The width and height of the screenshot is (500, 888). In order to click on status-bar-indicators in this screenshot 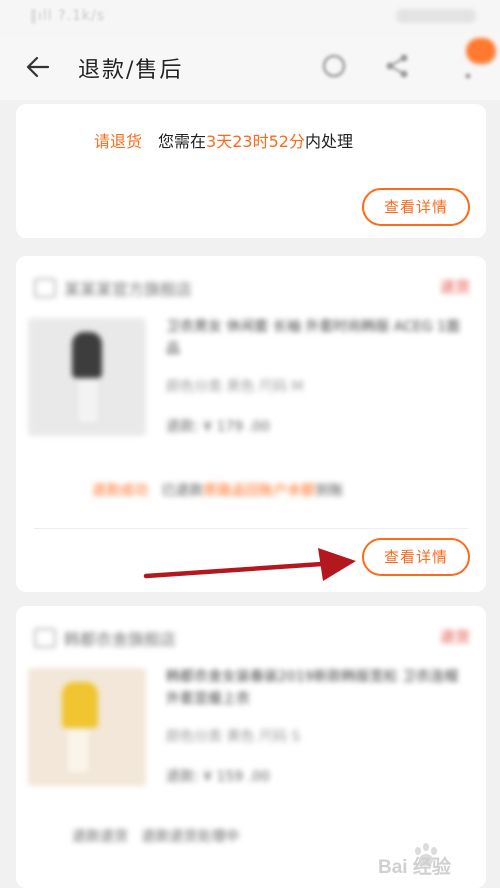, I will do `click(436, 16)`.